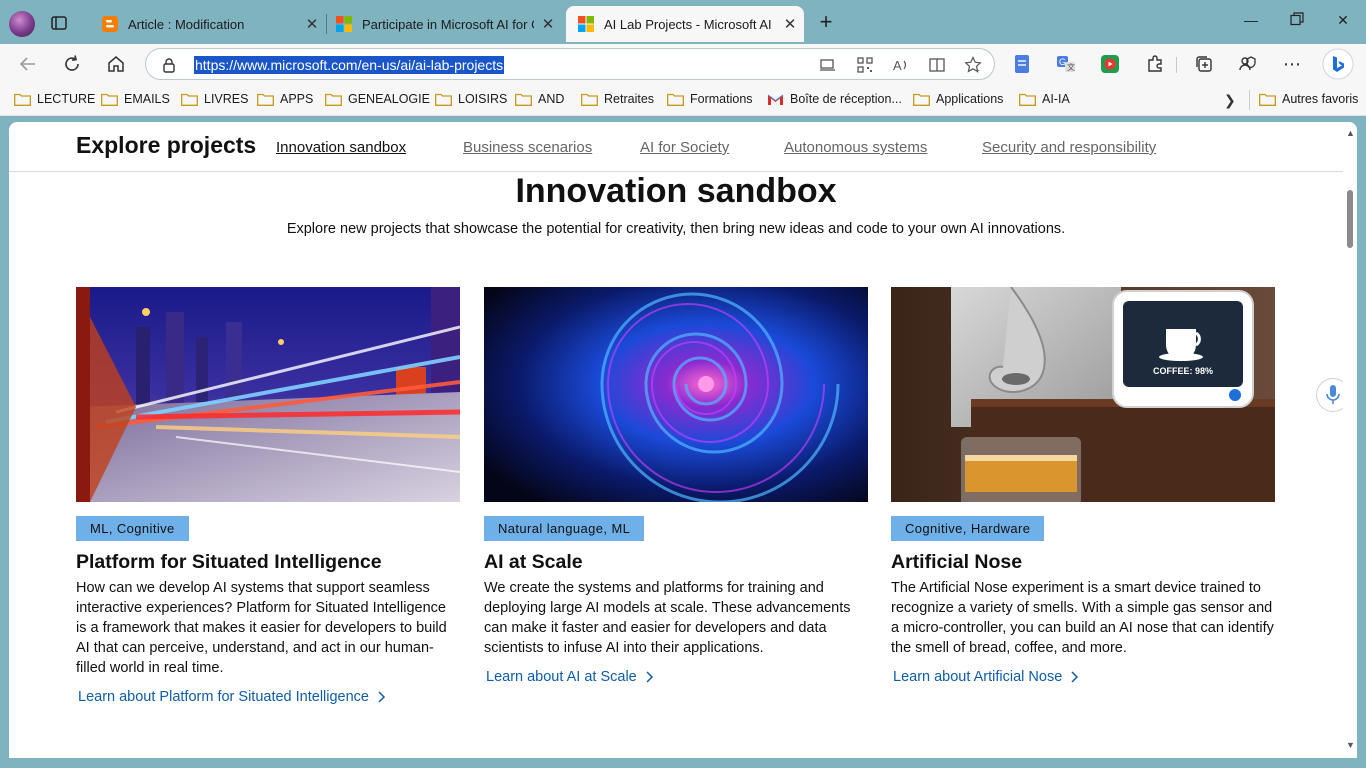 Image resolution: width=1366 pixels, height=768 pixels. Describe the element at coordinates (22, 24) in the screenshot. I see `profile-avatar` at that location.